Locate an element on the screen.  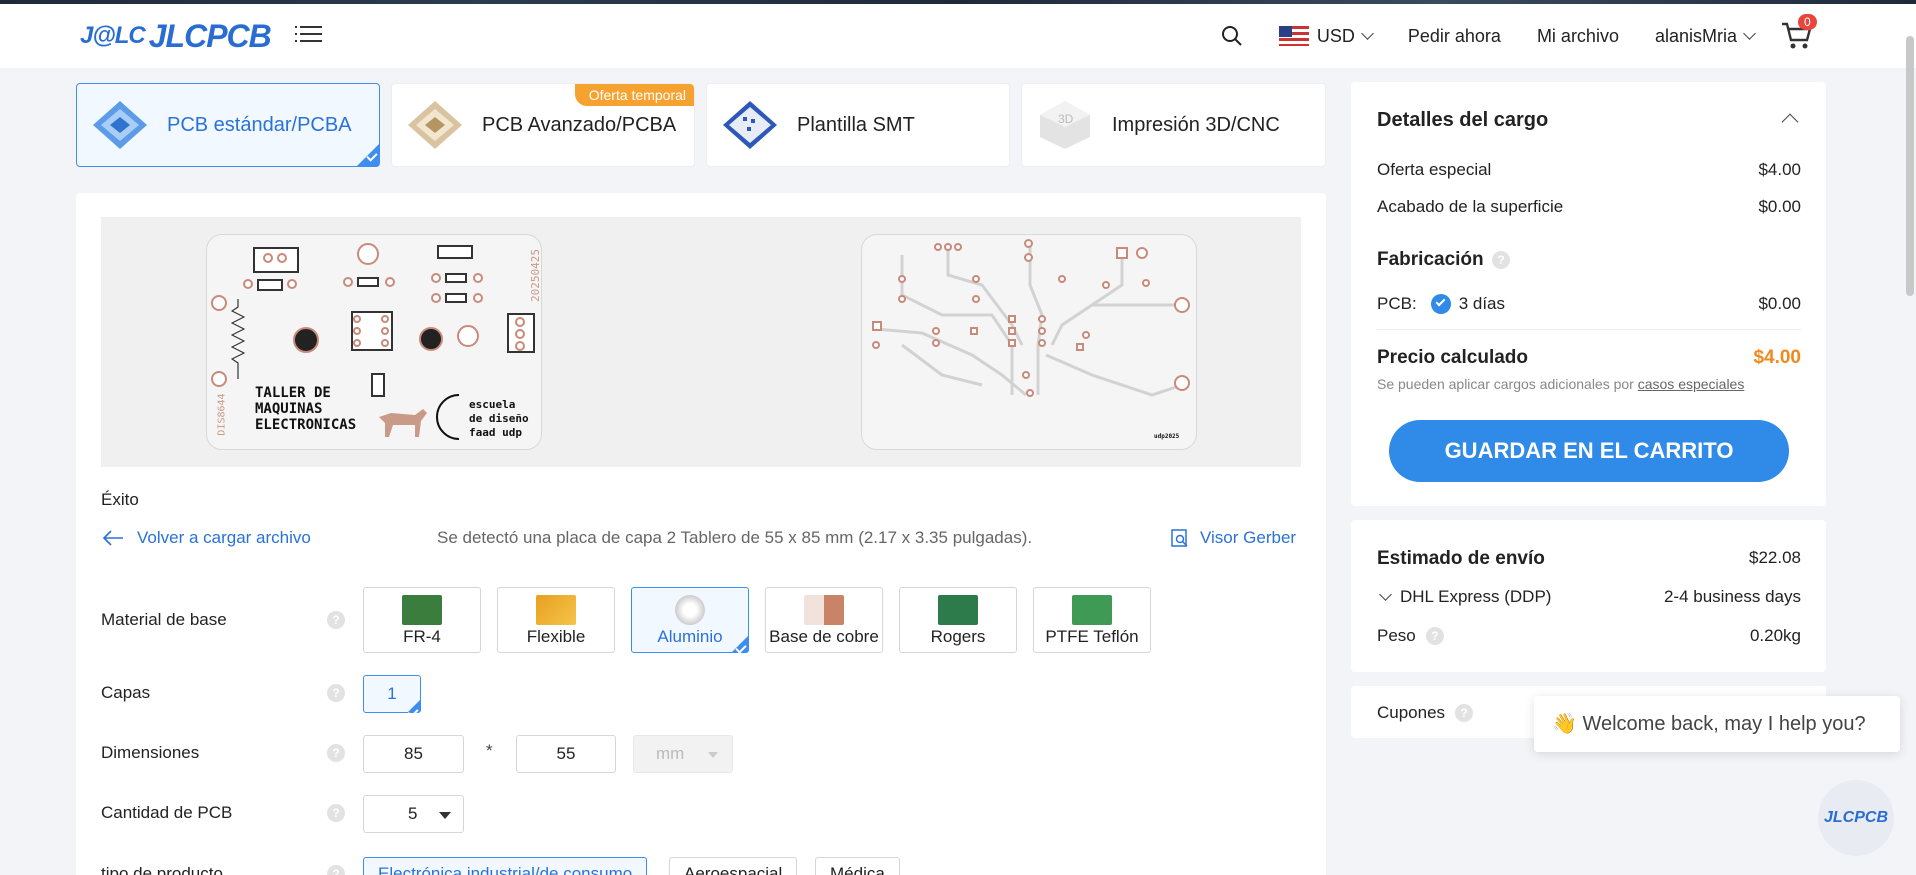
dimension-height-input: 55 is located at coordinates (566, 754).